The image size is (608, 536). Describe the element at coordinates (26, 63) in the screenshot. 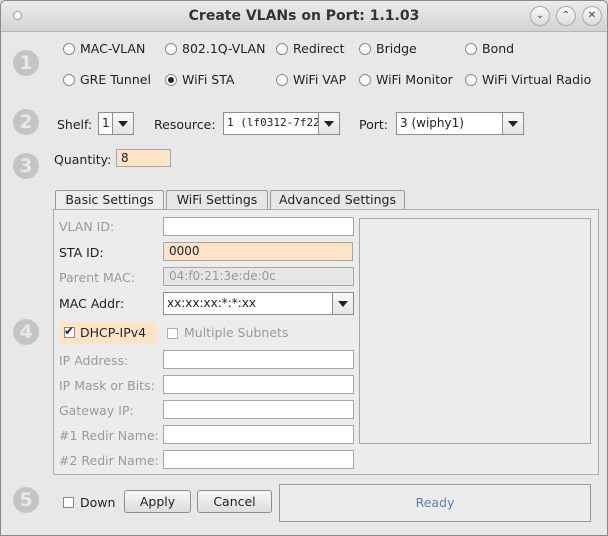

I see `step-1-badge: 1` at that location.